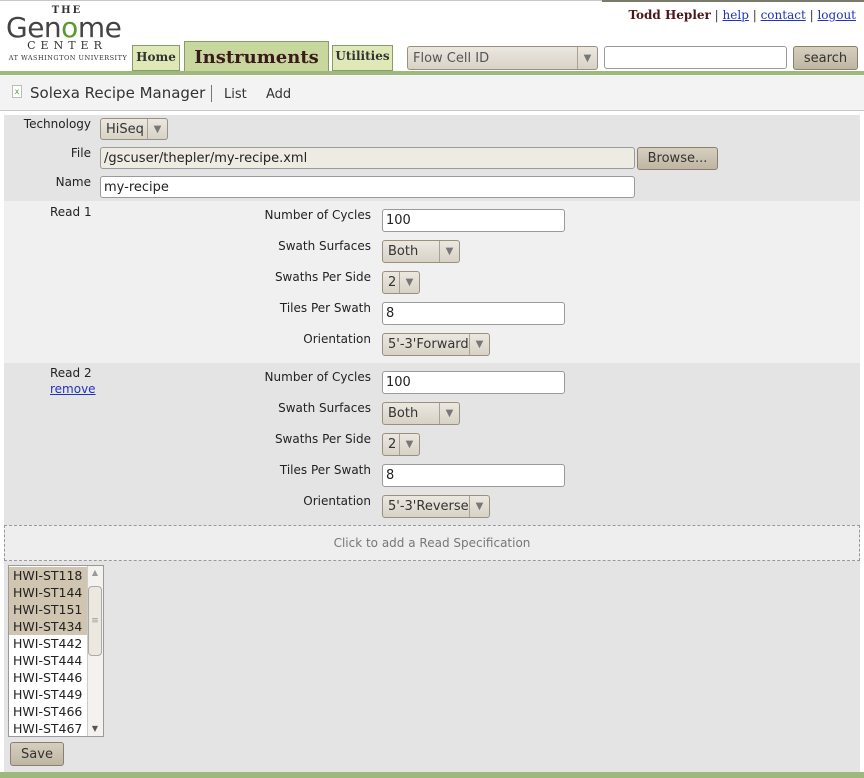  What do you see at coordinates (125, 129) in the screenshot?
I see `technology-value: HiSeq` at bounding box center [125, 129].